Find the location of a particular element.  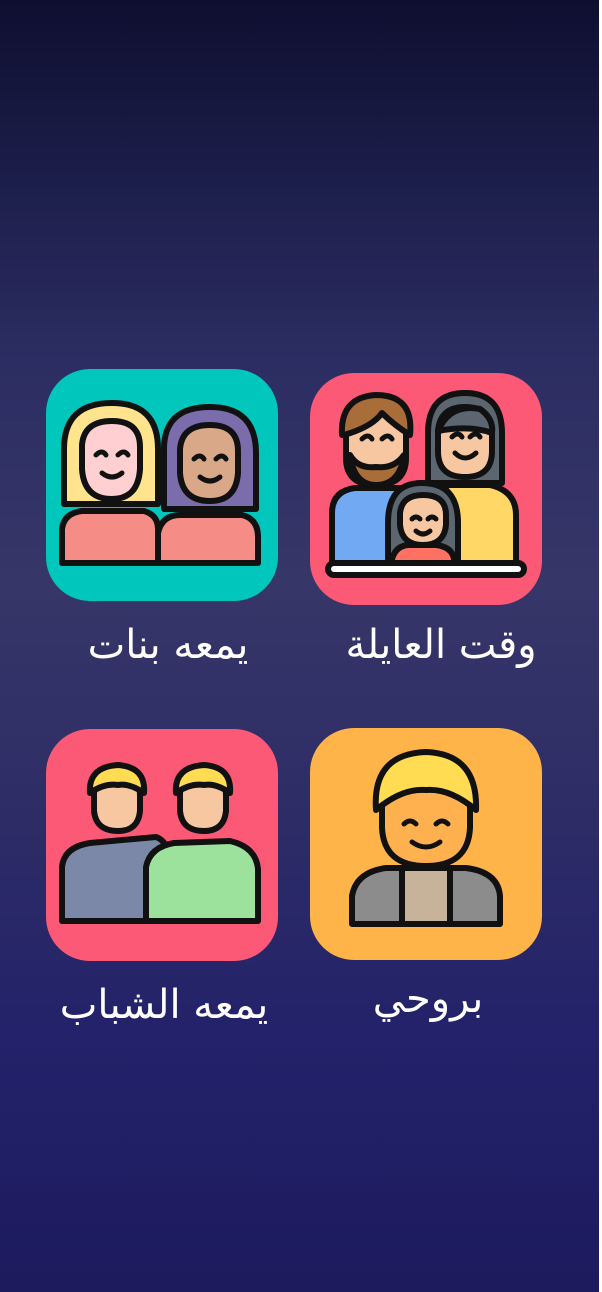

guys-outing-tile is located at coordinates (162, 845).